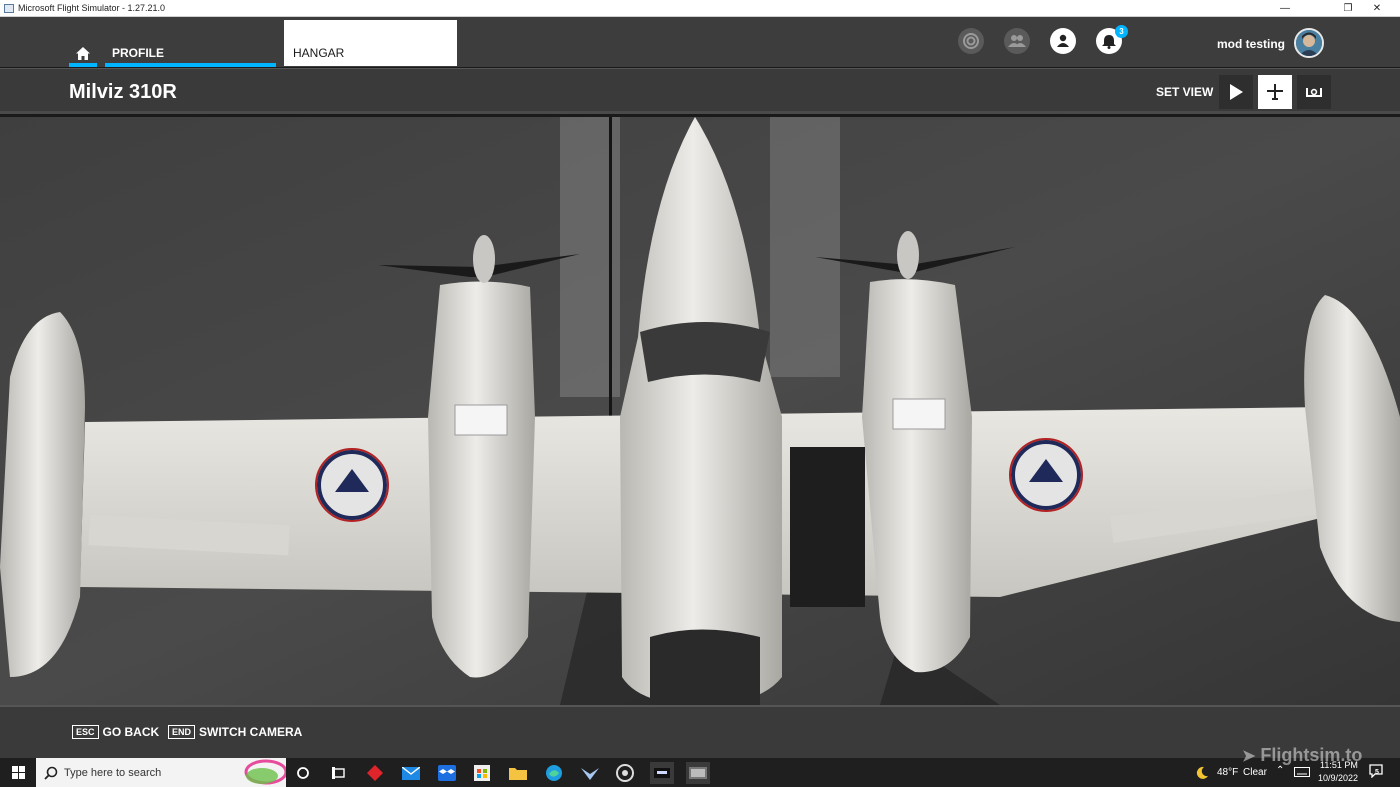 This screenshot has height=787, width=1400. What do you see at coordinates (190, 56) in the screenshot?
I see `tab-profile: PROFILE` at bounding box center [190, 56].